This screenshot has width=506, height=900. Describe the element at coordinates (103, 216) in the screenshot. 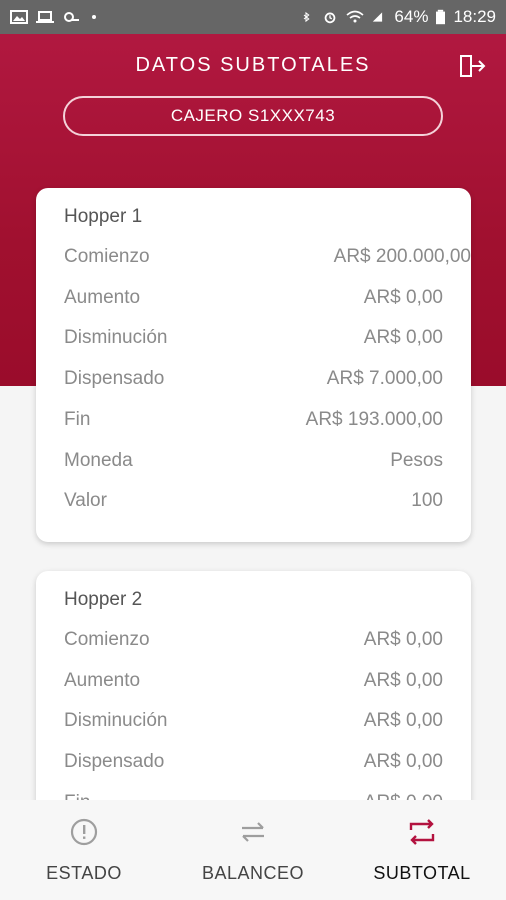

I see `card-title: Hopper 1` at that location.